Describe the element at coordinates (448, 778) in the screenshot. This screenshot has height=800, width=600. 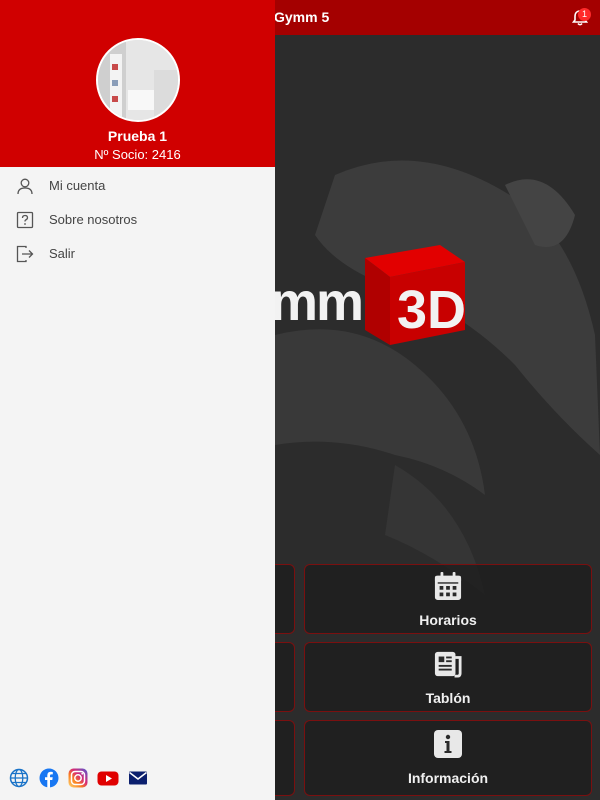
I see `tile-informacion-label: Información` at that location.